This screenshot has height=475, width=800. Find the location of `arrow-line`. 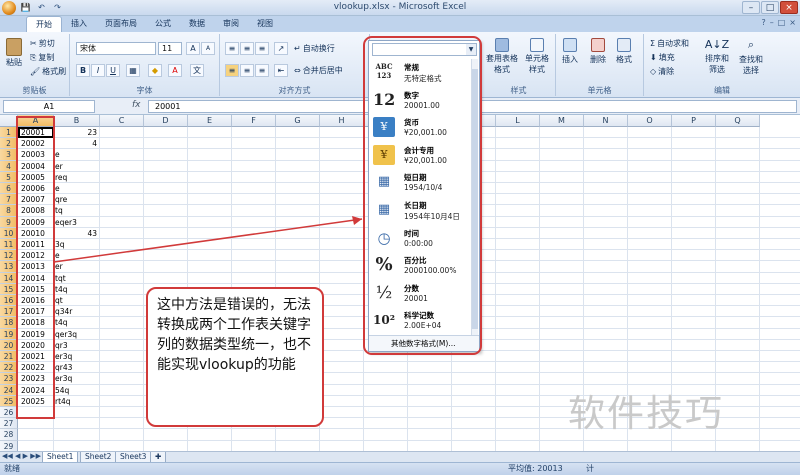

arrow-line is located at coordinates (208, 240).